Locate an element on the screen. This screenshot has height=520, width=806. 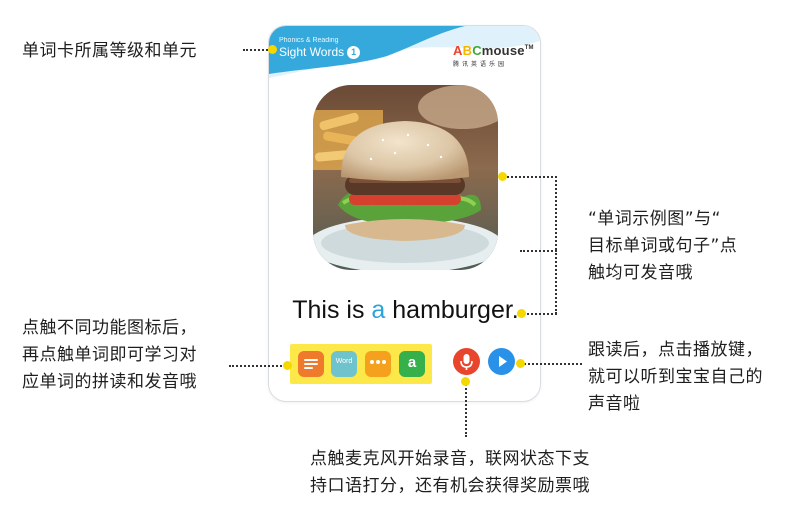
brand-subtitle: 腾讯英语乐园 is located at coordinates (480, 65).